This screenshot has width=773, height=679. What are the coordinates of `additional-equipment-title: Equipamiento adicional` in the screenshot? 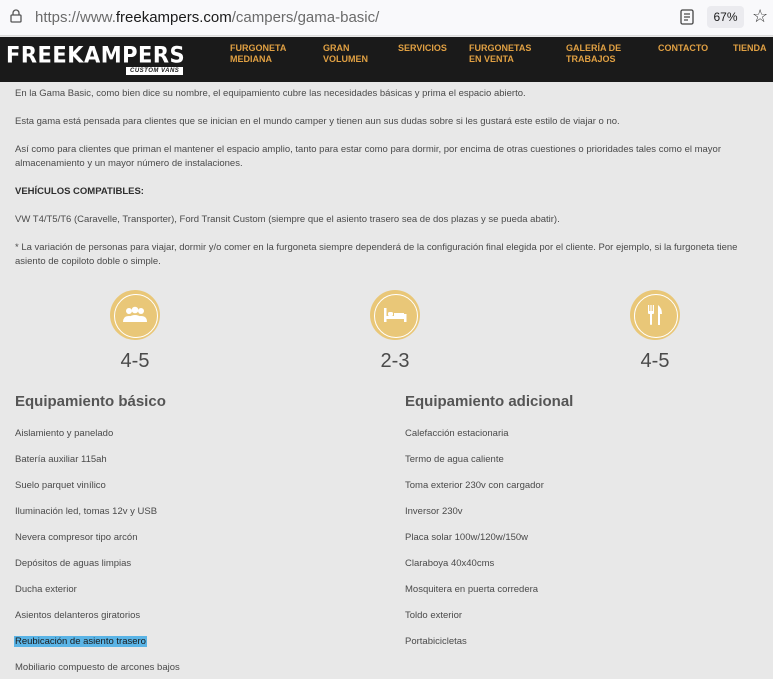 It's located at (489, 401).